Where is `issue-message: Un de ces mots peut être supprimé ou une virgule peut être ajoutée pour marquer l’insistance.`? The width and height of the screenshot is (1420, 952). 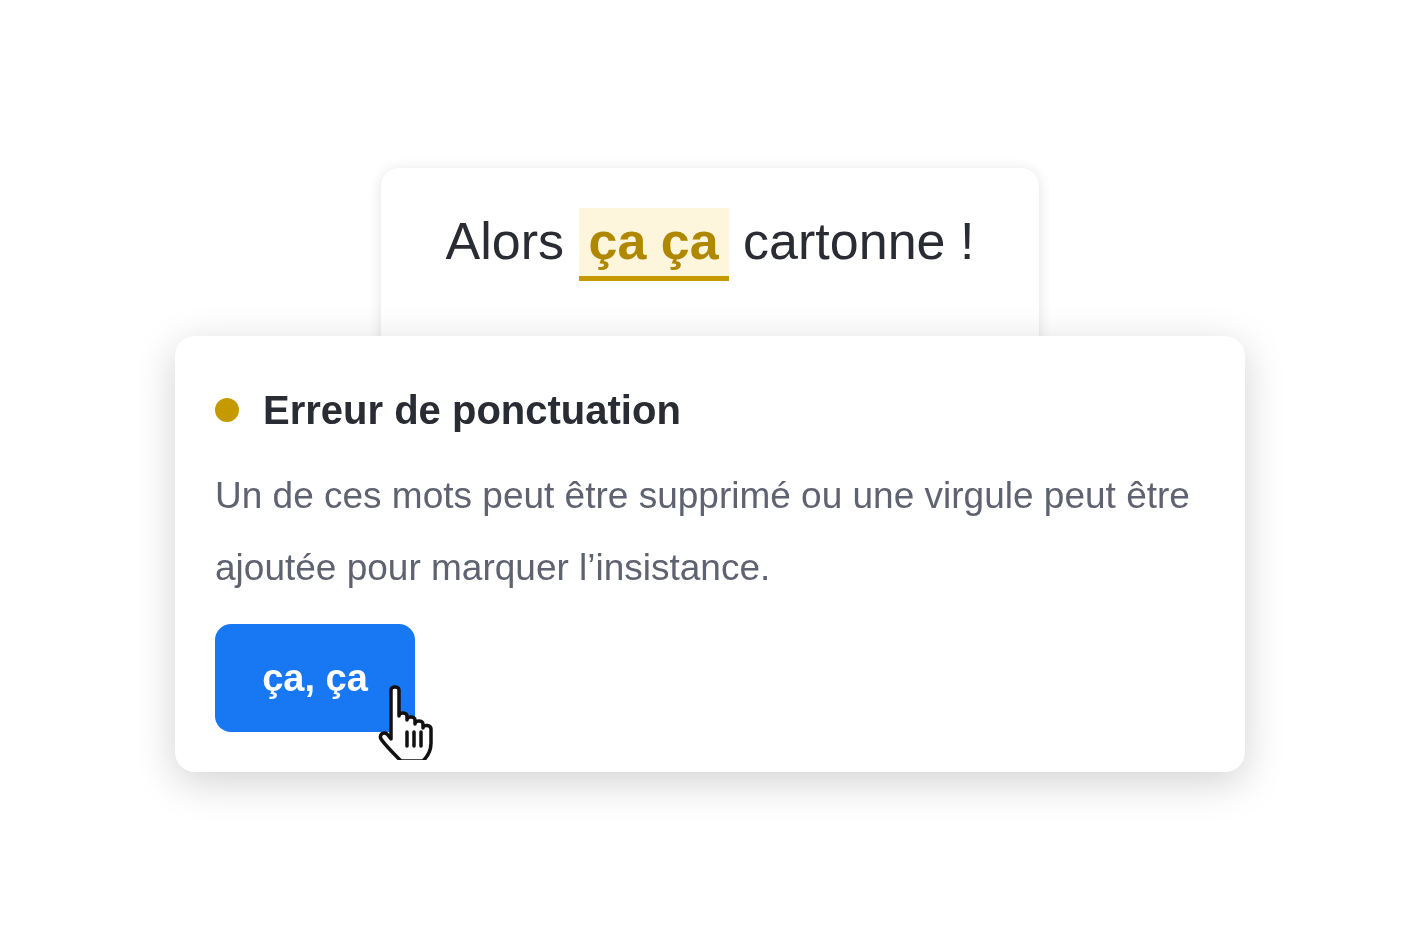 issue-message: Un de ces mots peut être supprimé ou une virgule peut être ajoutée pour marquer l’insistance. is located at coordinates (703, 532).